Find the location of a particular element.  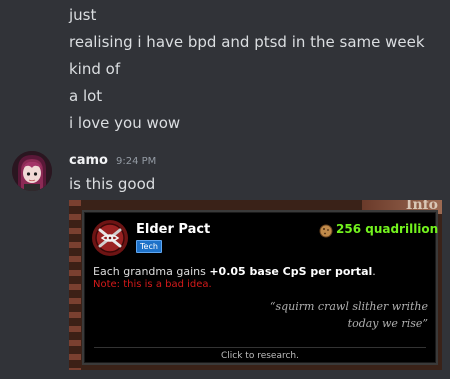

upgrade-price: 256 quadrillion is located at coordinates (387, 229).